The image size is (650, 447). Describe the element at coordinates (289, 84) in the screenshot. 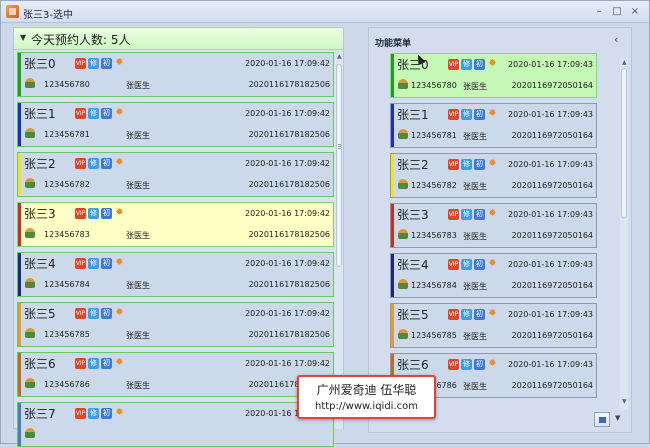

I see `appointment-number: 20201161781825​06` at that location.